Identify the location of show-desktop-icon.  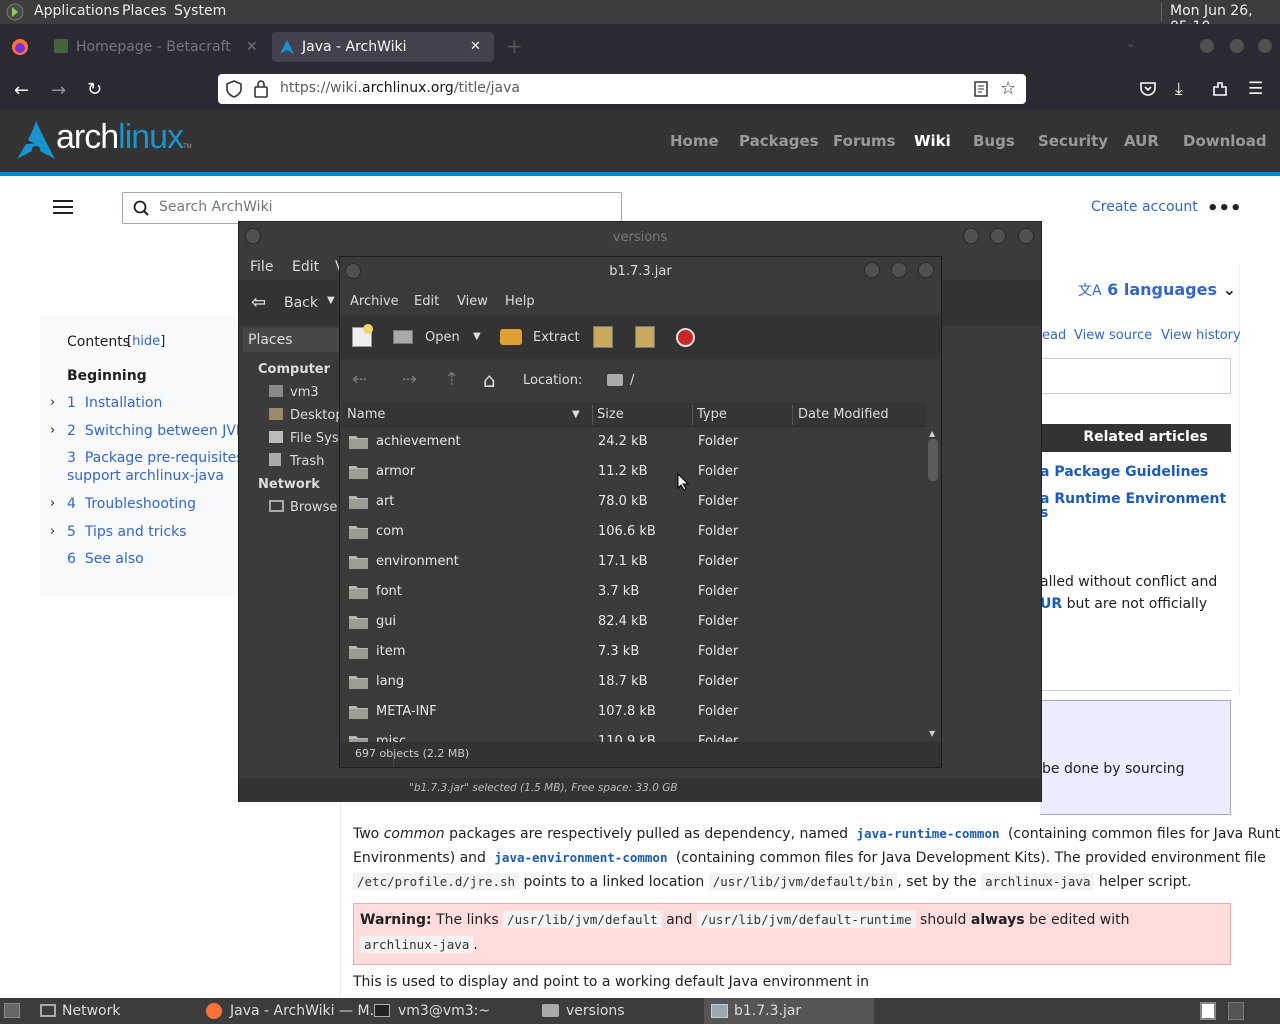
(12, 1010).